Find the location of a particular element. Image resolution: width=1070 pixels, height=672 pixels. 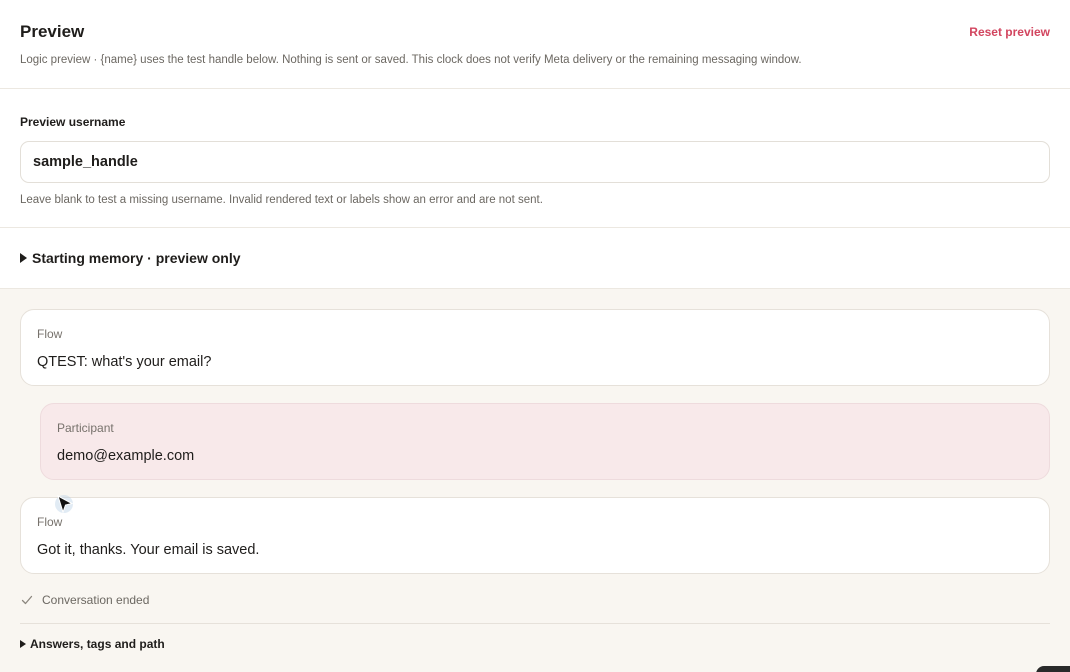

flow-message: Flow QTEST: what's your email? is located at coordinates (535, 347).